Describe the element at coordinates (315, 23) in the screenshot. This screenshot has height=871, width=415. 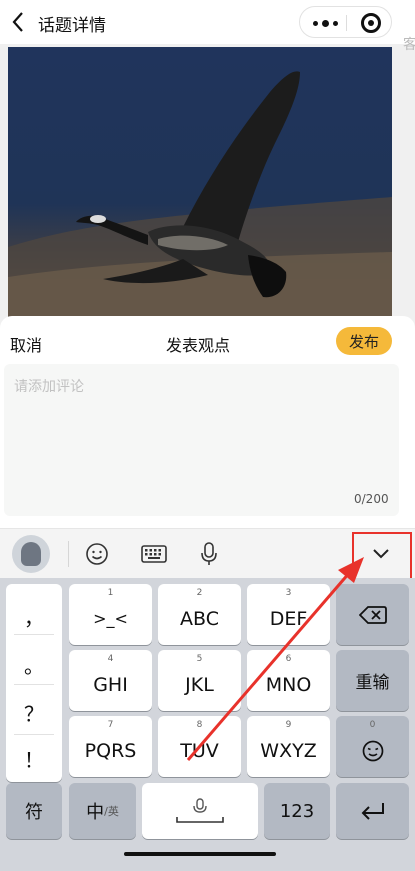
I see `more-dots-icon` at that location.